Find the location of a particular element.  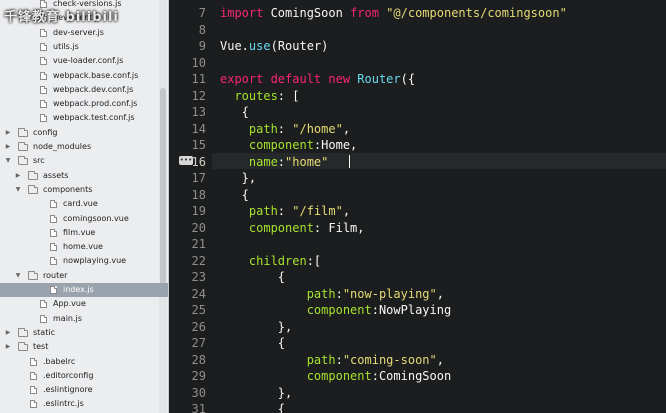

tree-file: webpack.prod.conf.js is located at coordinates (84, 104).